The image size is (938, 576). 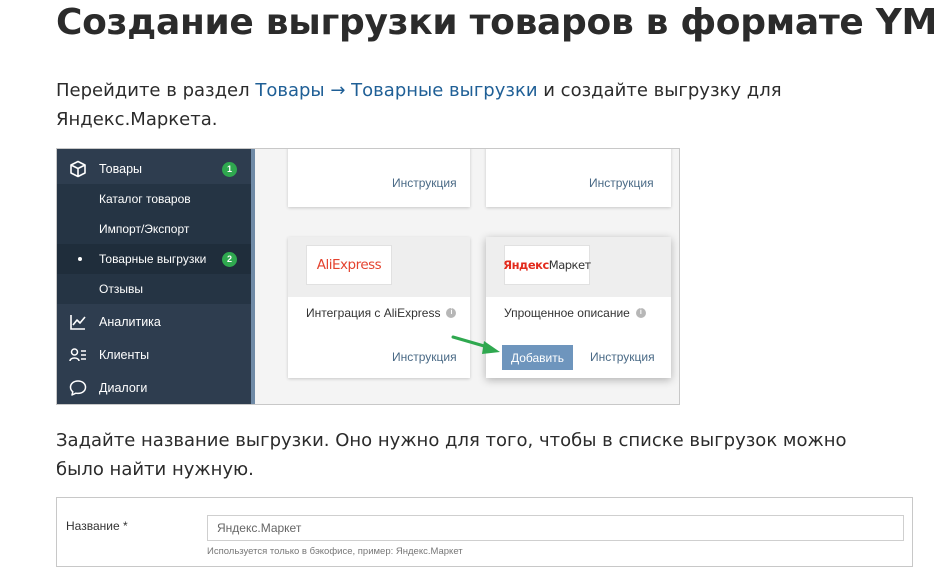 I want to click on card-title: Упрощенное описание i, so click(x=575, y=313).